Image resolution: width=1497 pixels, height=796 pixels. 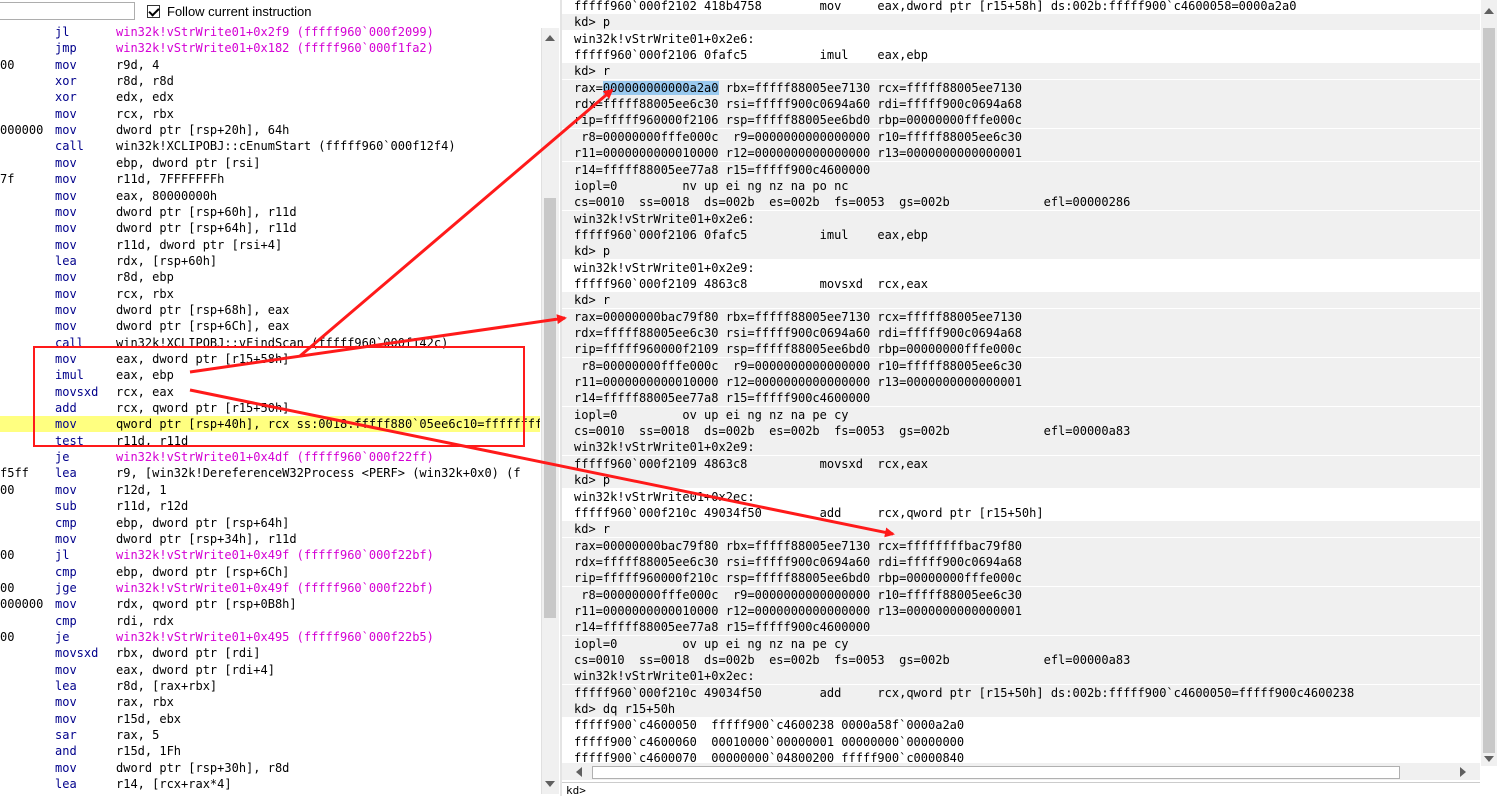 I want to click on disasm-line: 00 mov r9d, 4, so click(x=270, y=65).